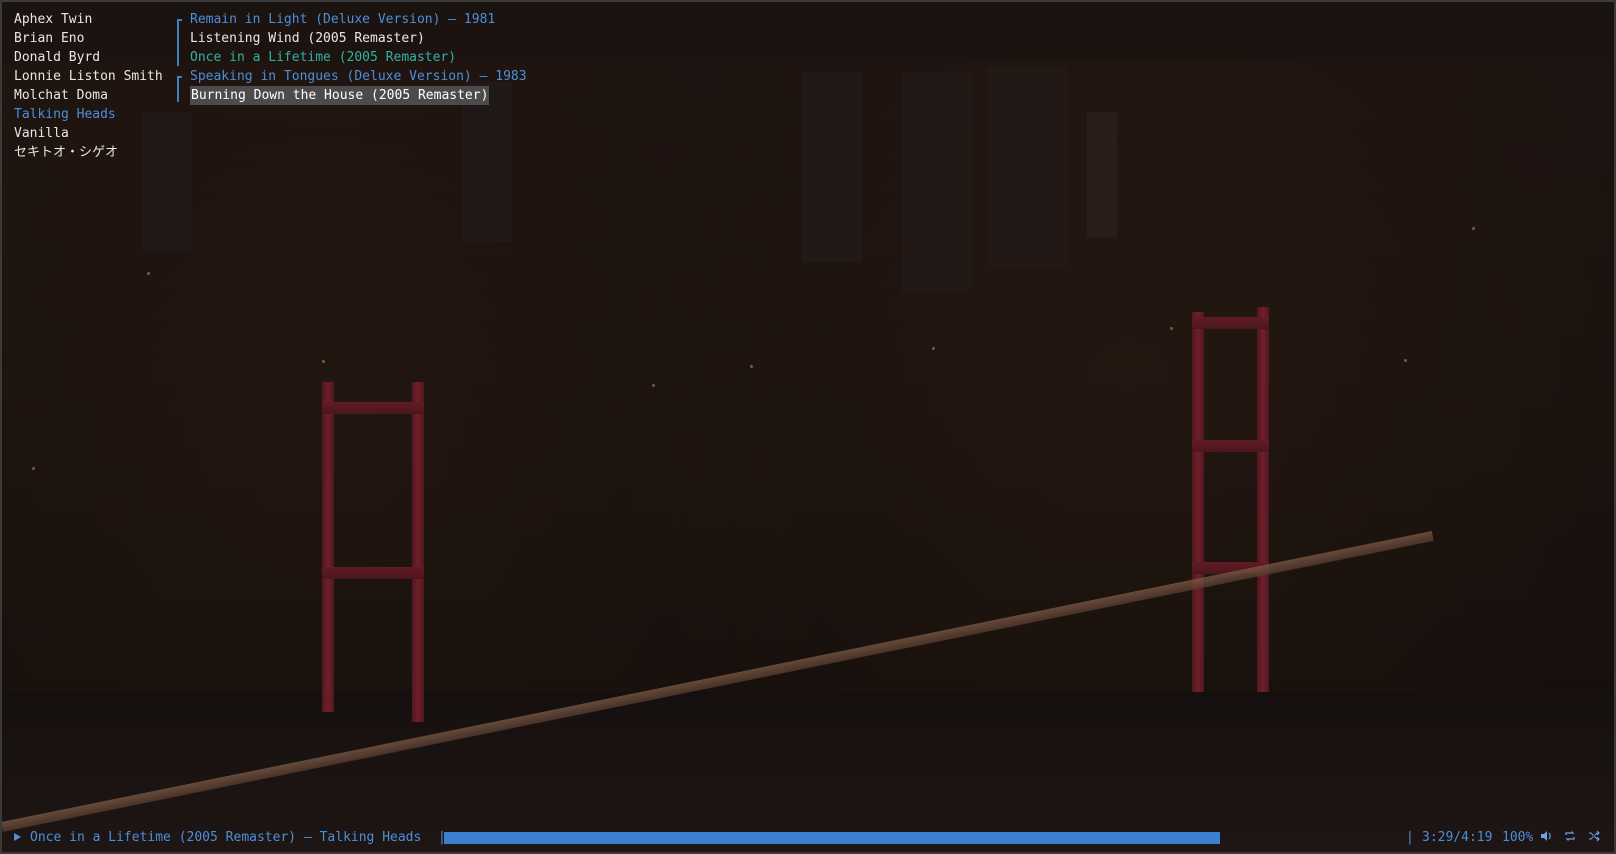 The width and height of the screenshot is (1616, 854). What do you see at coordinates (66, 152) in the screenshot?
I see `artist-item: セキトオ・シゲオ` at bounding box center [66, 152].